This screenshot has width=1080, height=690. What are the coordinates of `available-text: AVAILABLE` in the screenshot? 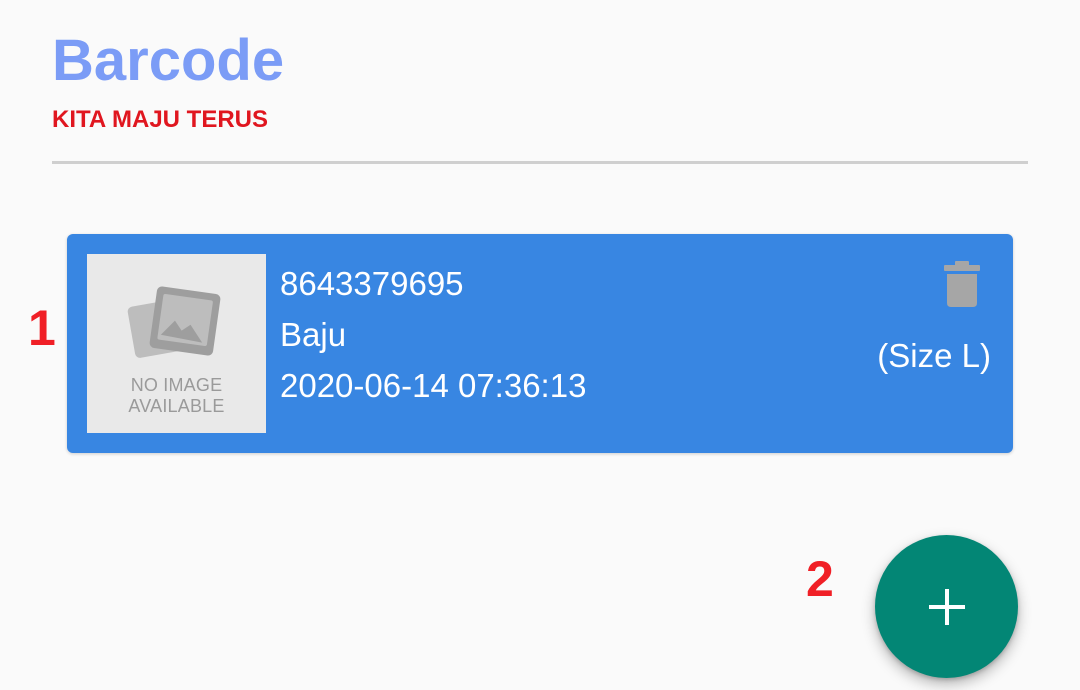 It's located at (176, 406).